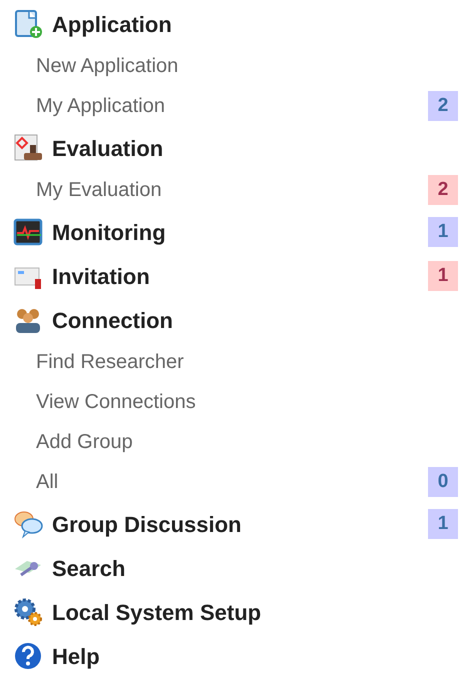 The width and height of the screenshot is (462, 689). I want to click on menu-heading: Group Discussion, so click(147, 524).